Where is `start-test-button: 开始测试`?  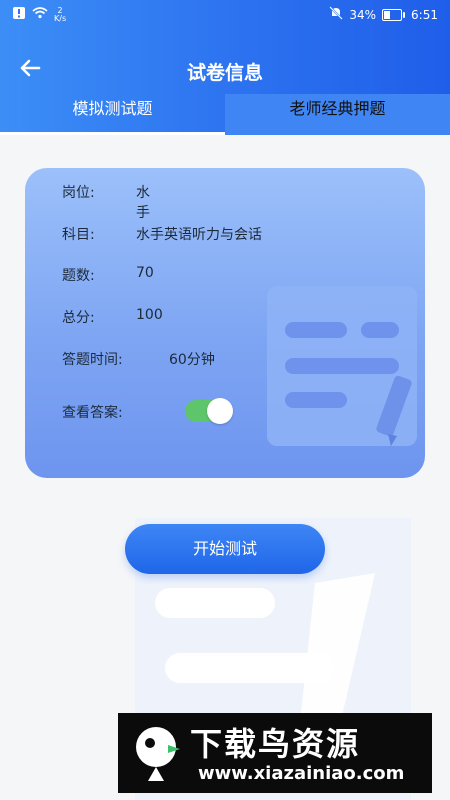 start-test-button: 开始测试 is located at coordinates (225, 549).